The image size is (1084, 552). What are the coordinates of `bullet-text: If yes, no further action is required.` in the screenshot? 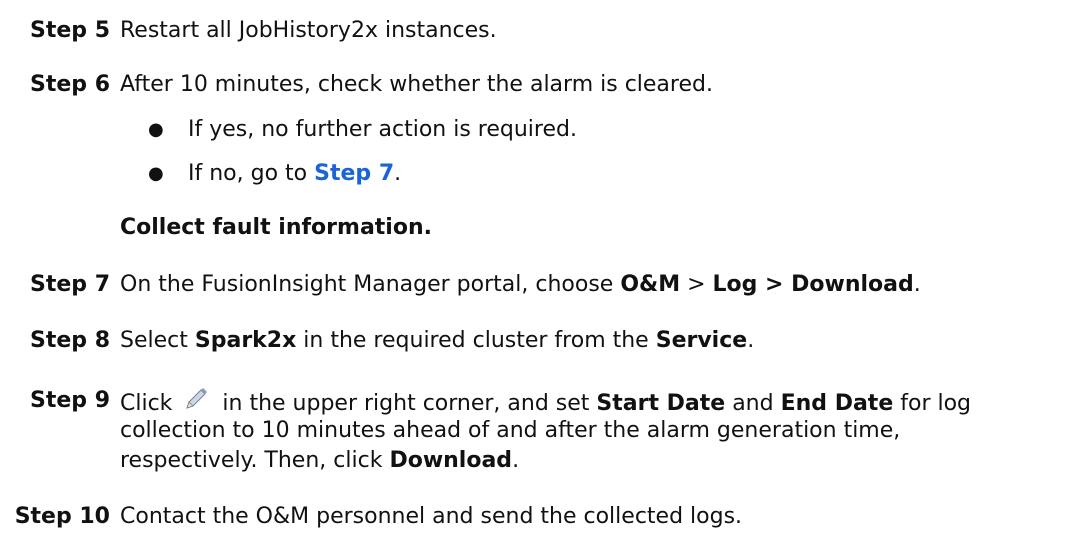 It's located at (382, 129).